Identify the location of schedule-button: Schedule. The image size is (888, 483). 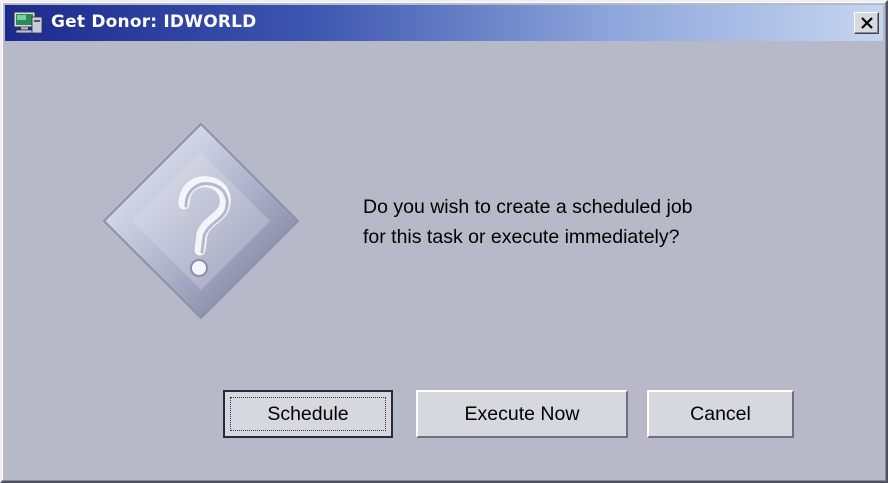
(308, 414).